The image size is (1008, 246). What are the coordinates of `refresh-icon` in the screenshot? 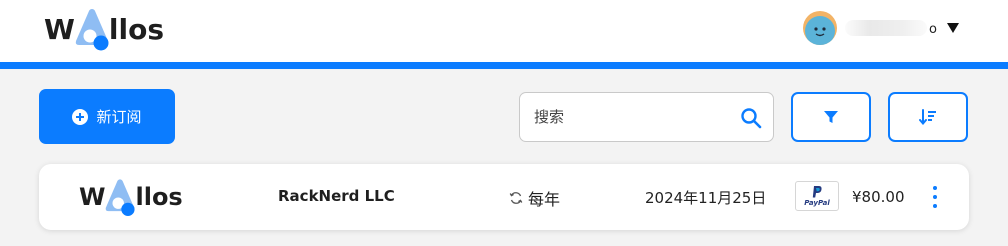 It's located at (516, 198).